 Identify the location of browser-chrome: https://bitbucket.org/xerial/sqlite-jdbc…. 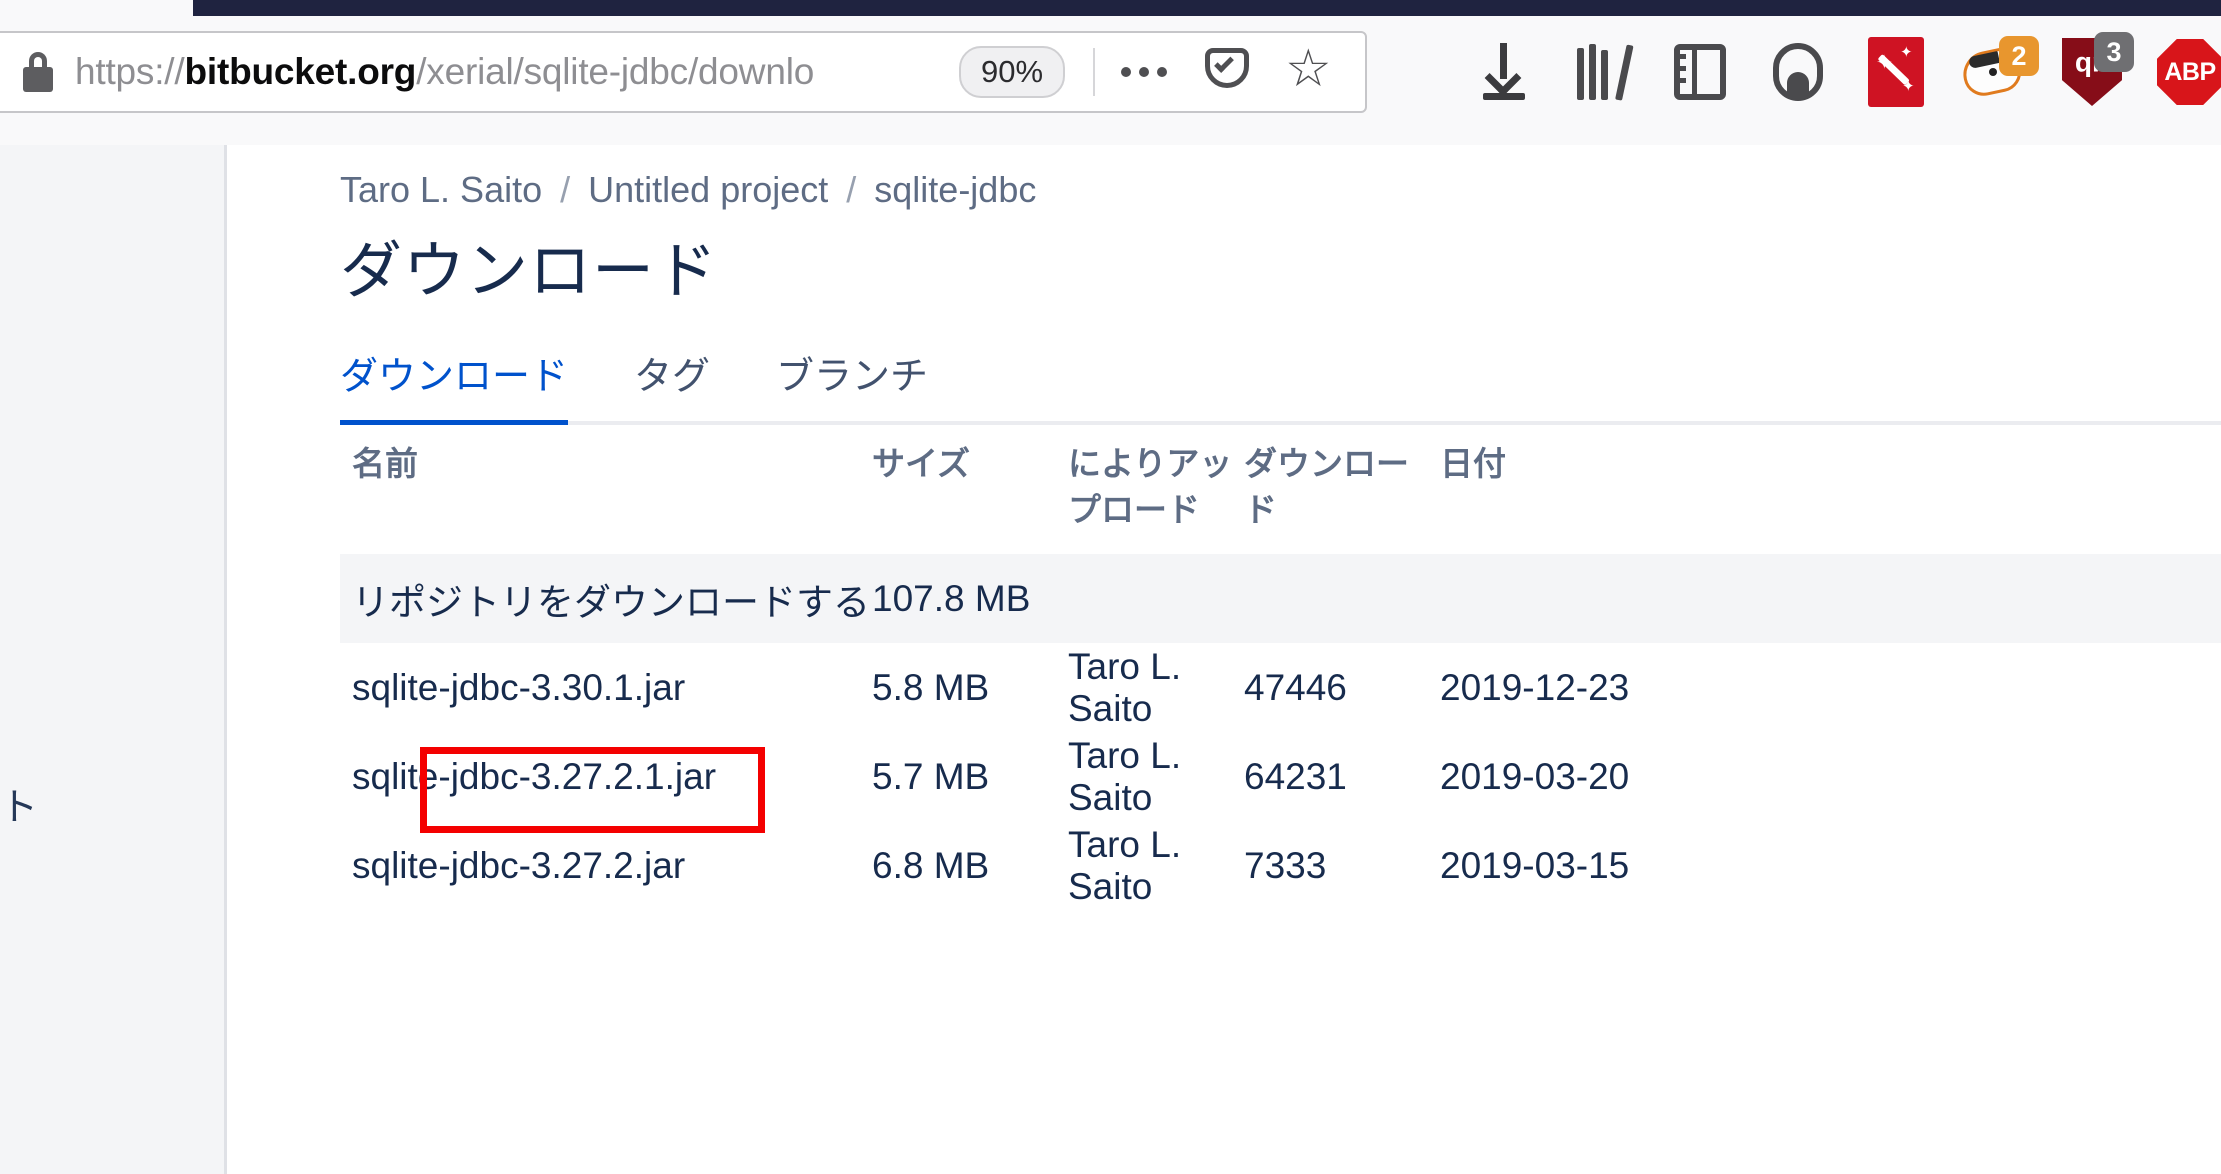
(1110, 72).